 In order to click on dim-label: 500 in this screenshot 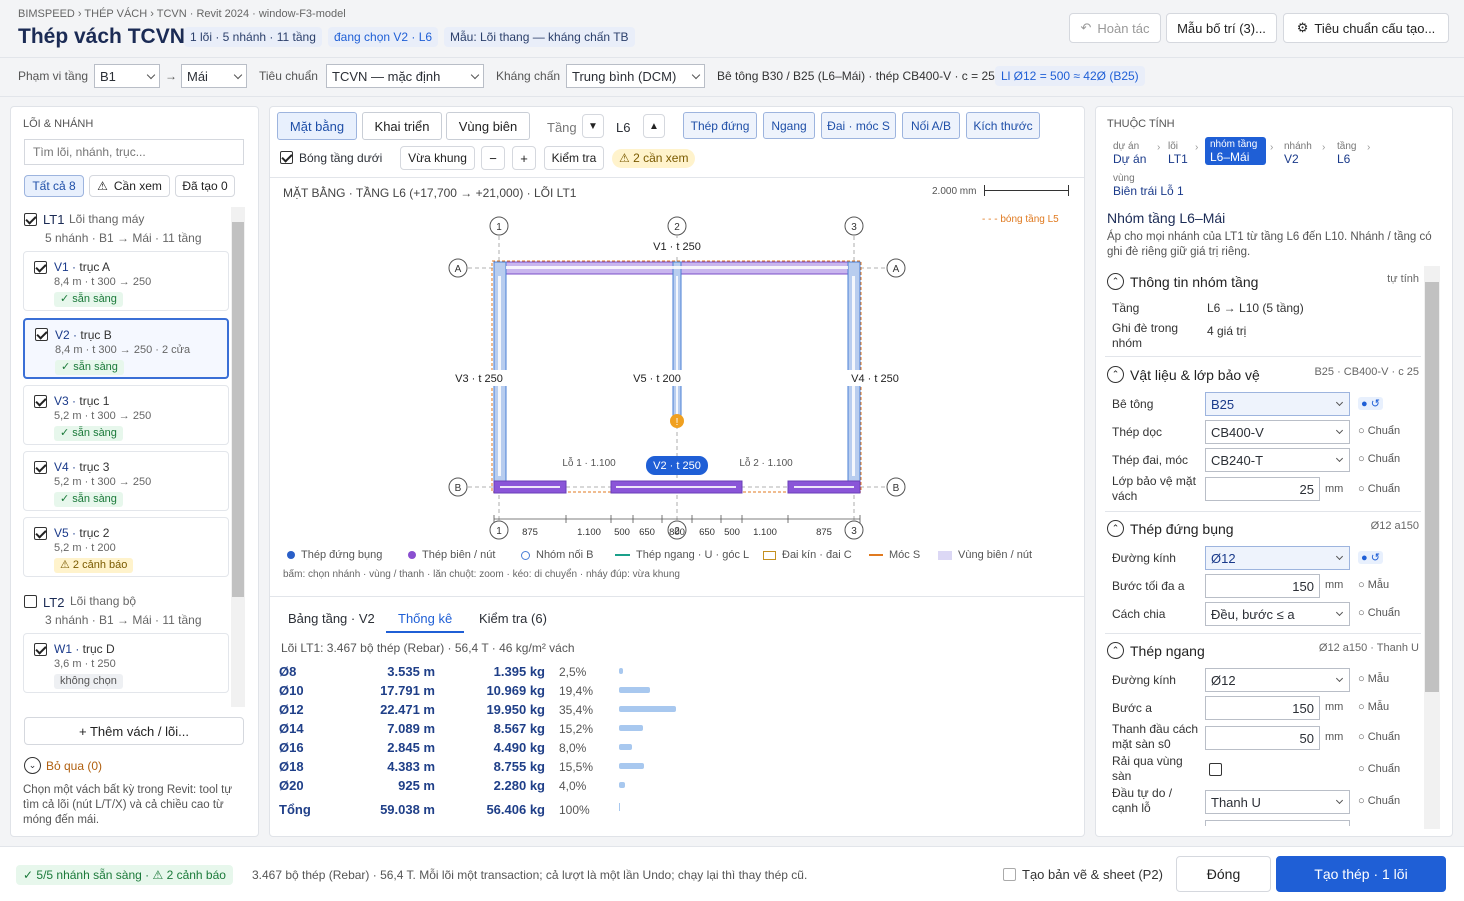, I will do `click(622, 532)`.